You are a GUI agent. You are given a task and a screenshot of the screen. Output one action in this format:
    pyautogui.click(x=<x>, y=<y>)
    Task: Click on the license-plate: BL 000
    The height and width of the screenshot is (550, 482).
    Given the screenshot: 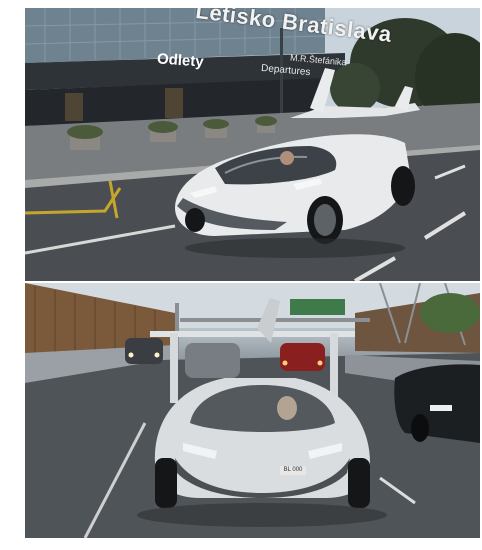 What is the action you would take?
    pyautogui.click(x=293, y=470)
    